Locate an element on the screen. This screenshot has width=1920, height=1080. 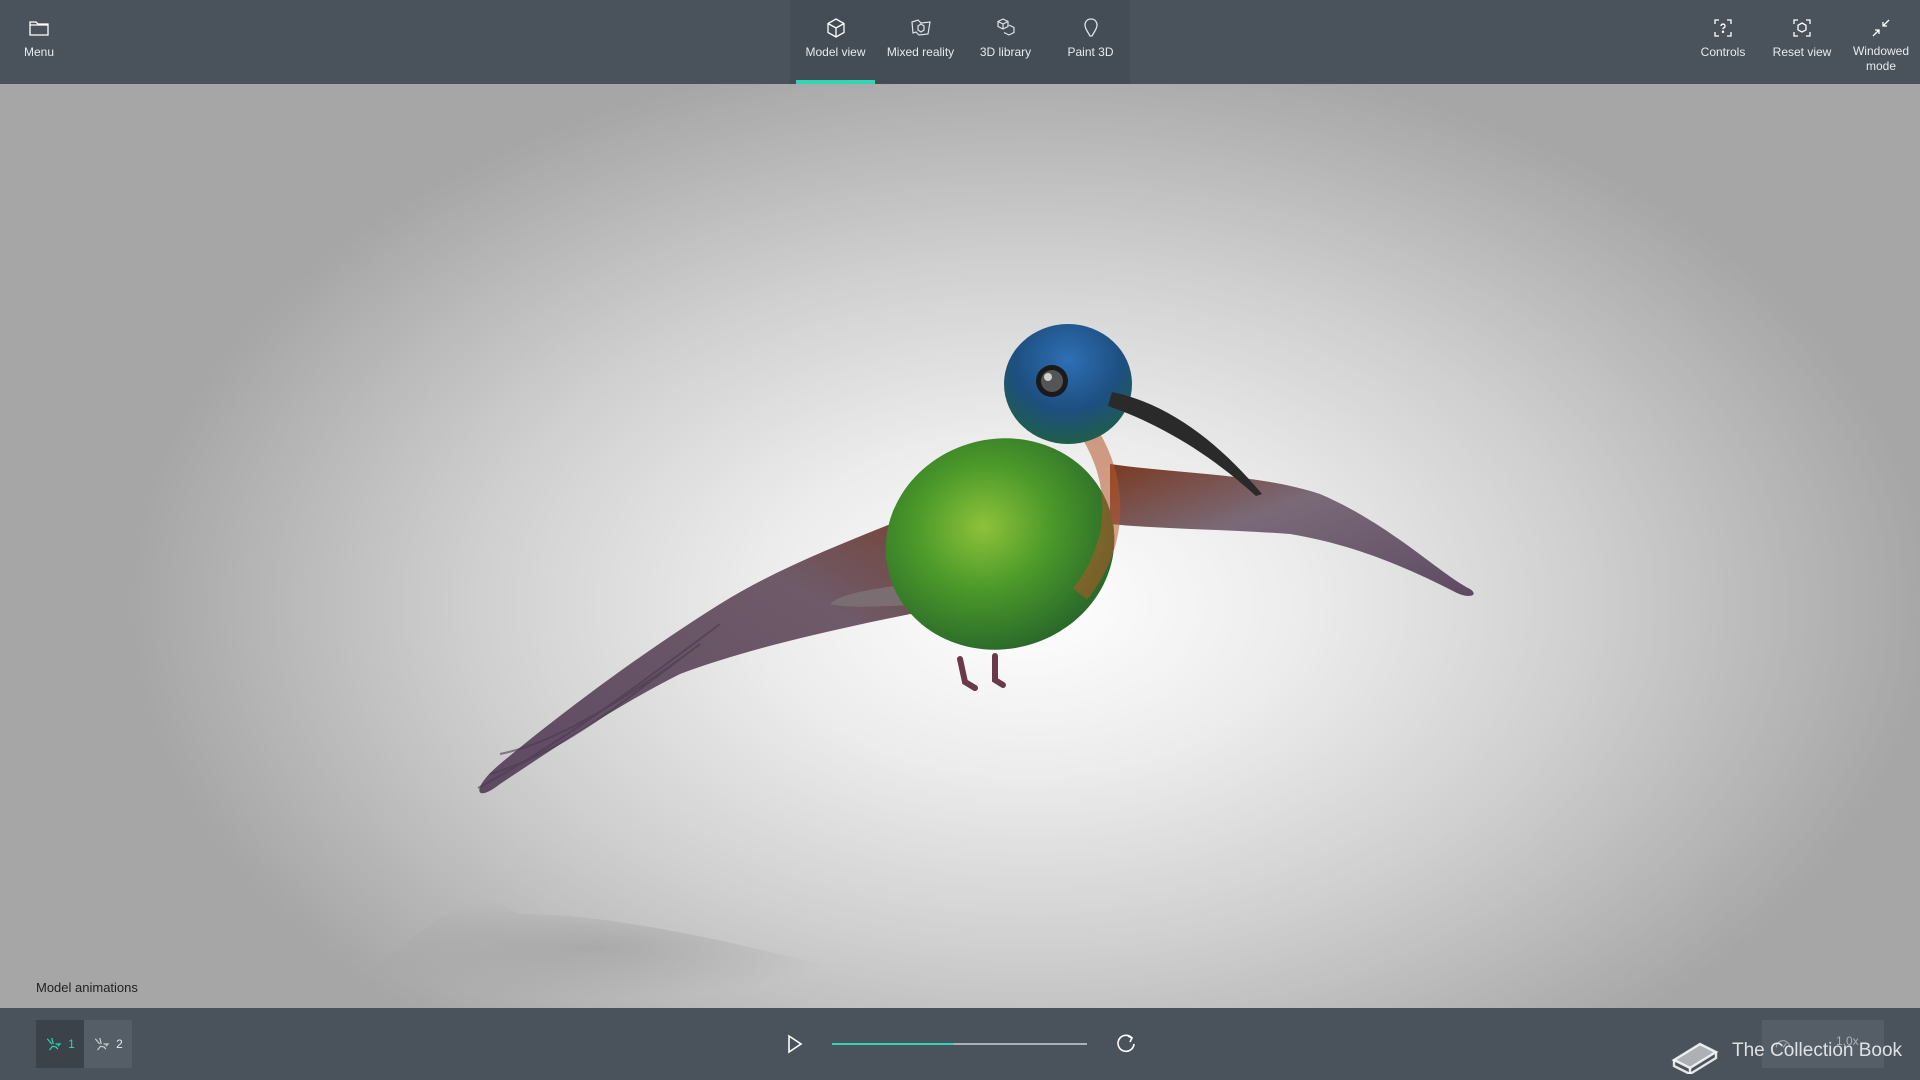
cubes-icon is located at coordinates (1005, 27).